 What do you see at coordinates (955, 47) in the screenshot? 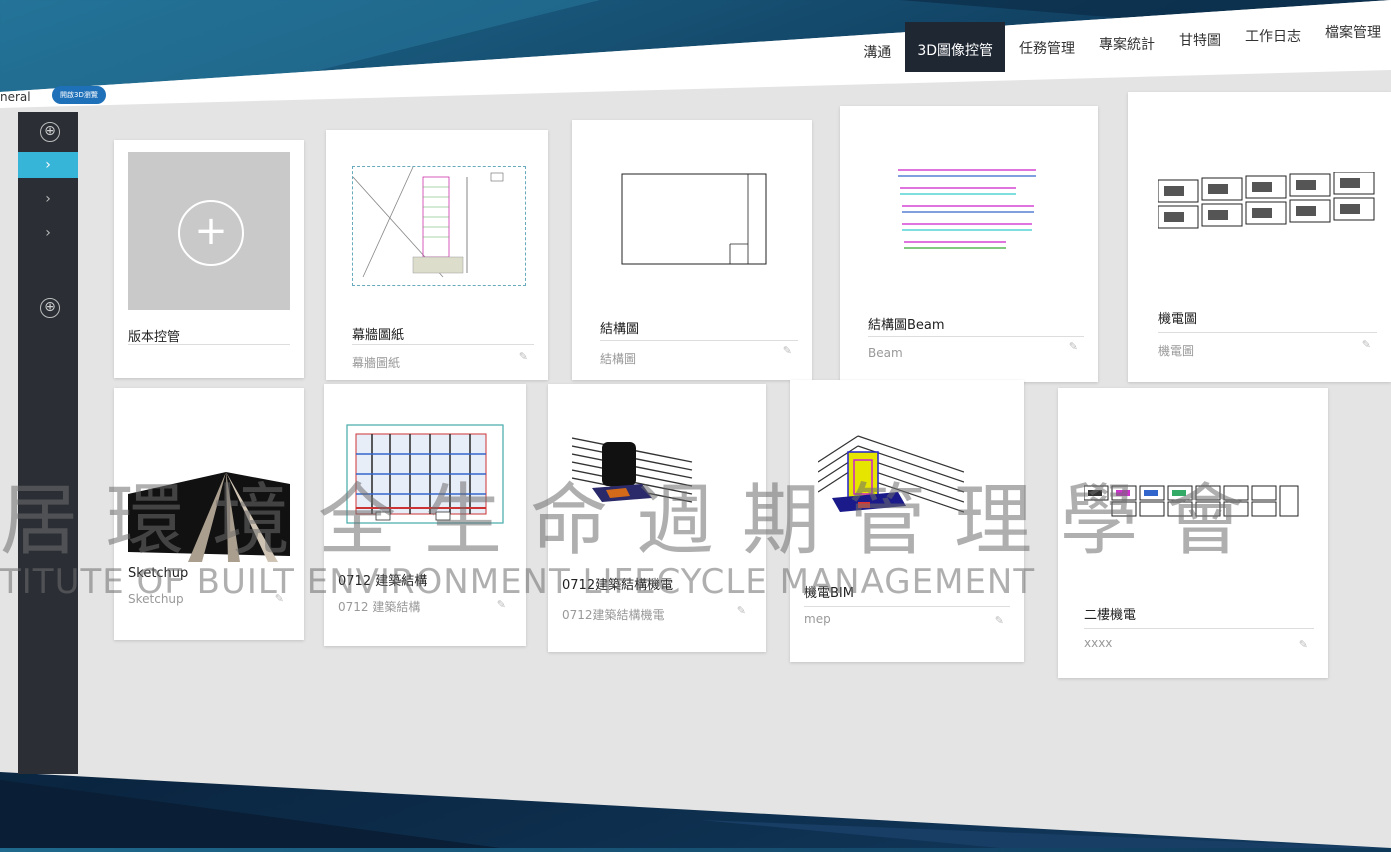
I see `tab-3d-image-control: 3D圖像控管` at bounding box center [955, 47].